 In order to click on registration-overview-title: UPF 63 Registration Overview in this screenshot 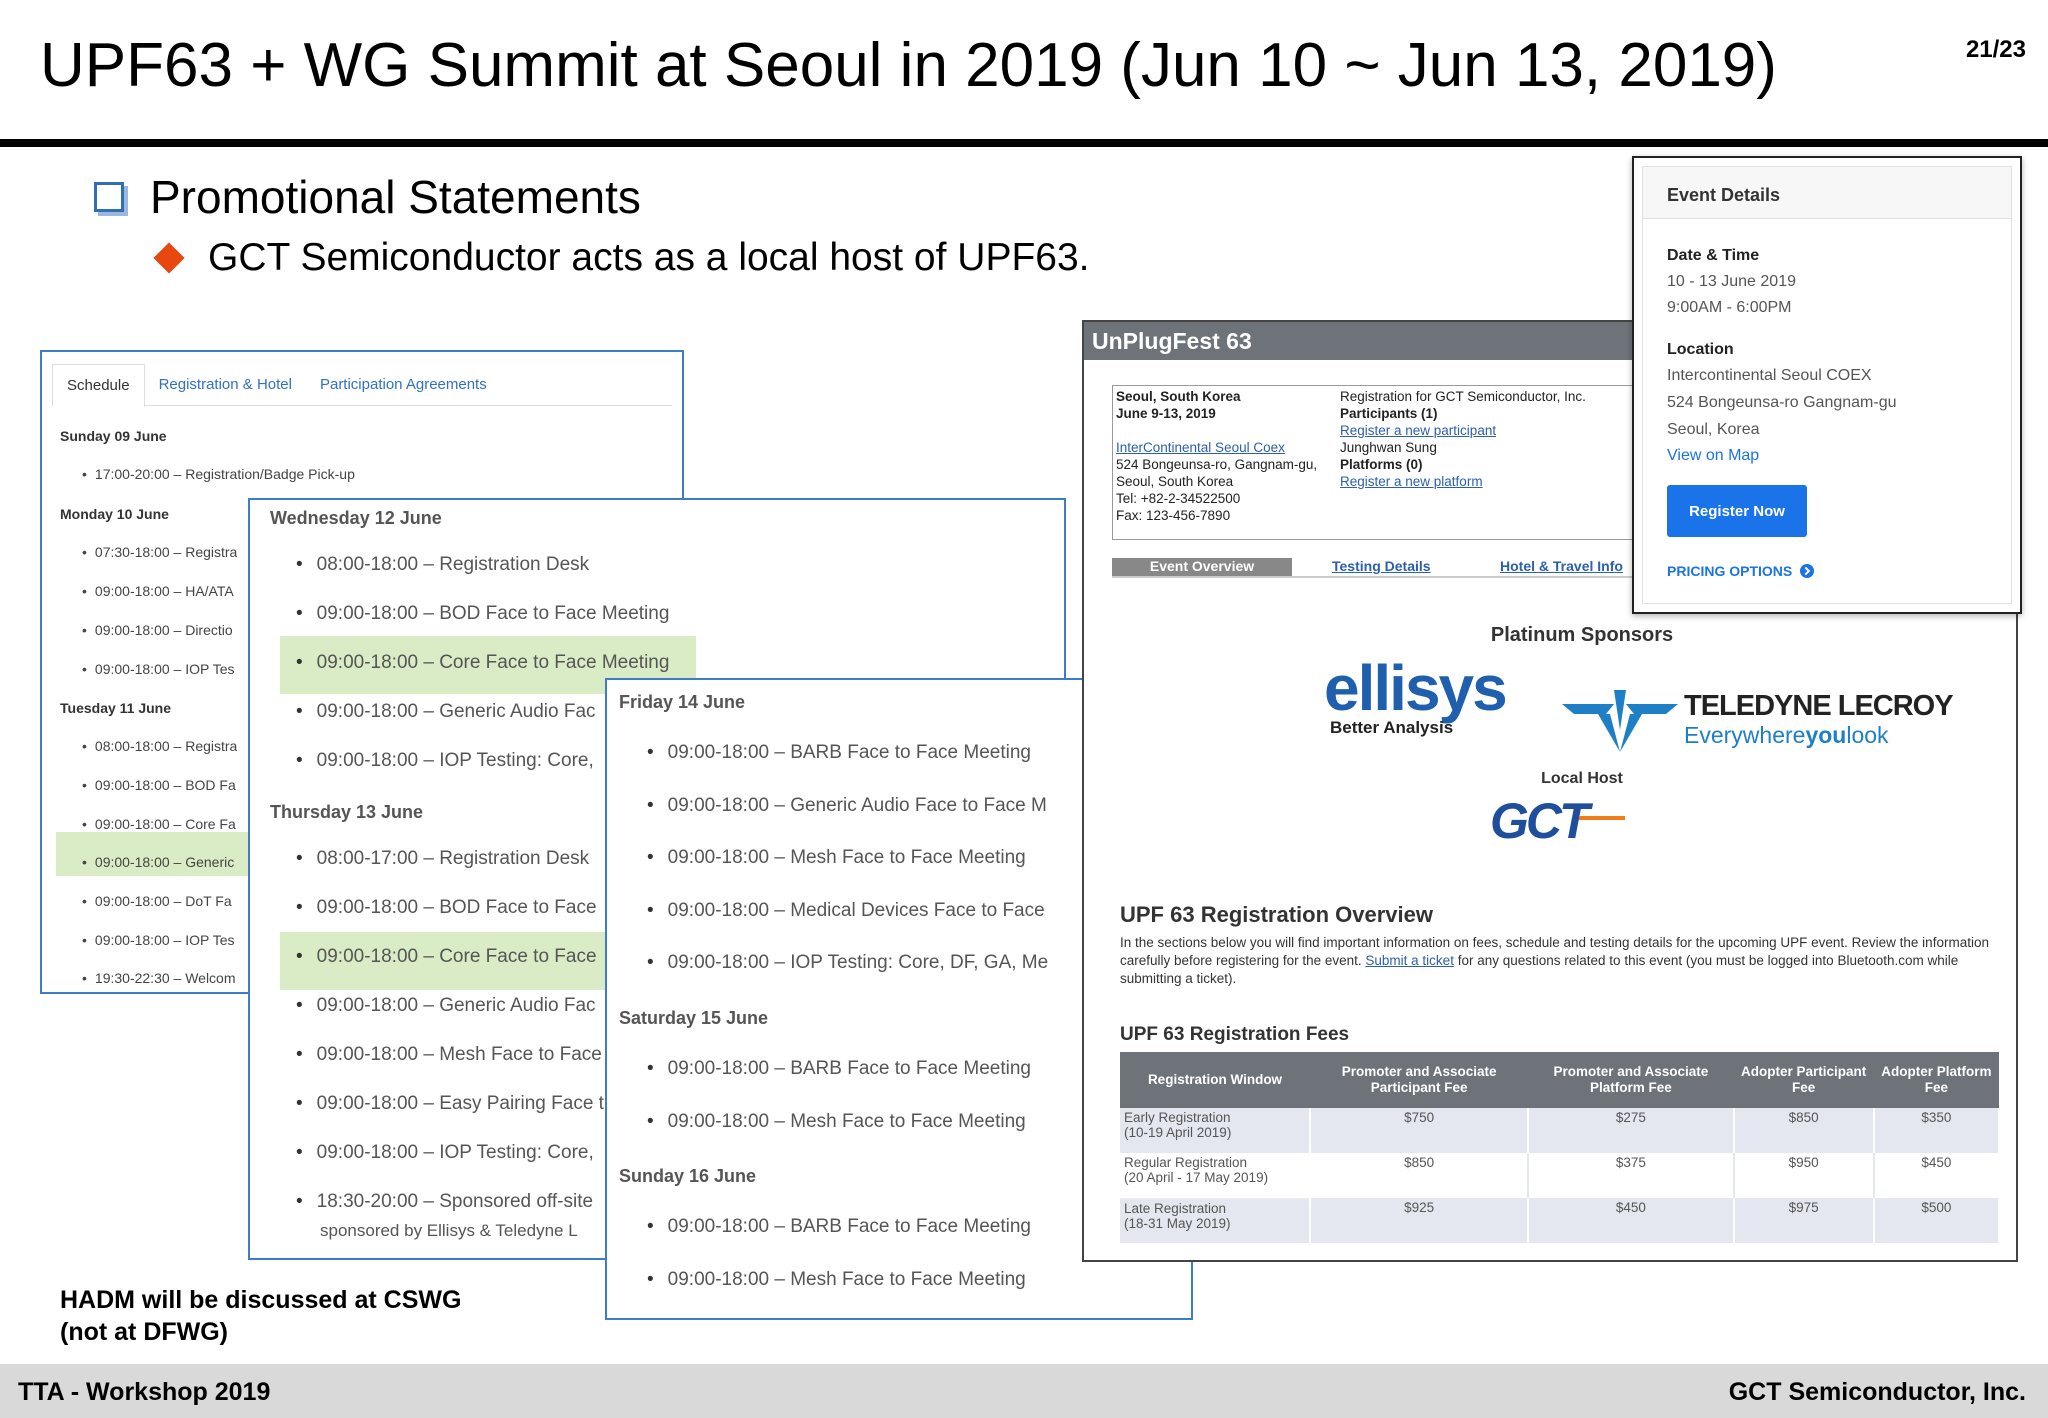, I will do `click(1276, 914)`.